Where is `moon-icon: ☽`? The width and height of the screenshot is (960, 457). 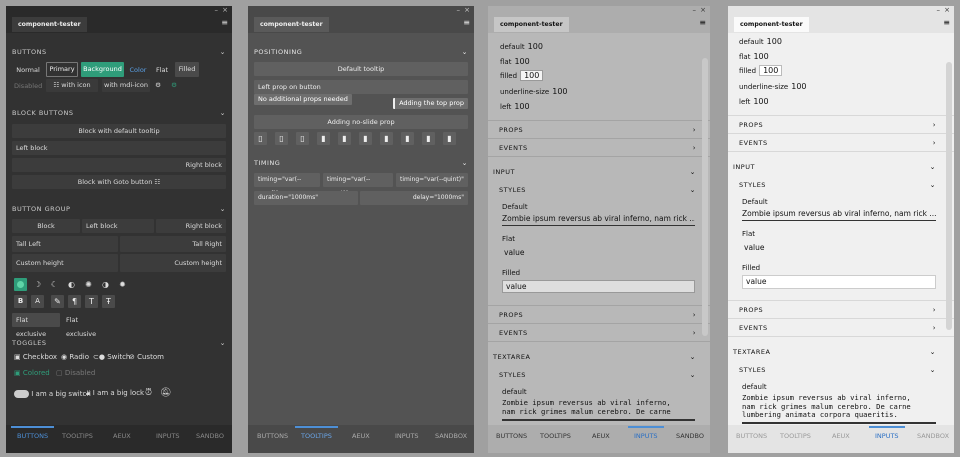 moon-icon: ☽ is located at coordinates (37, 284).